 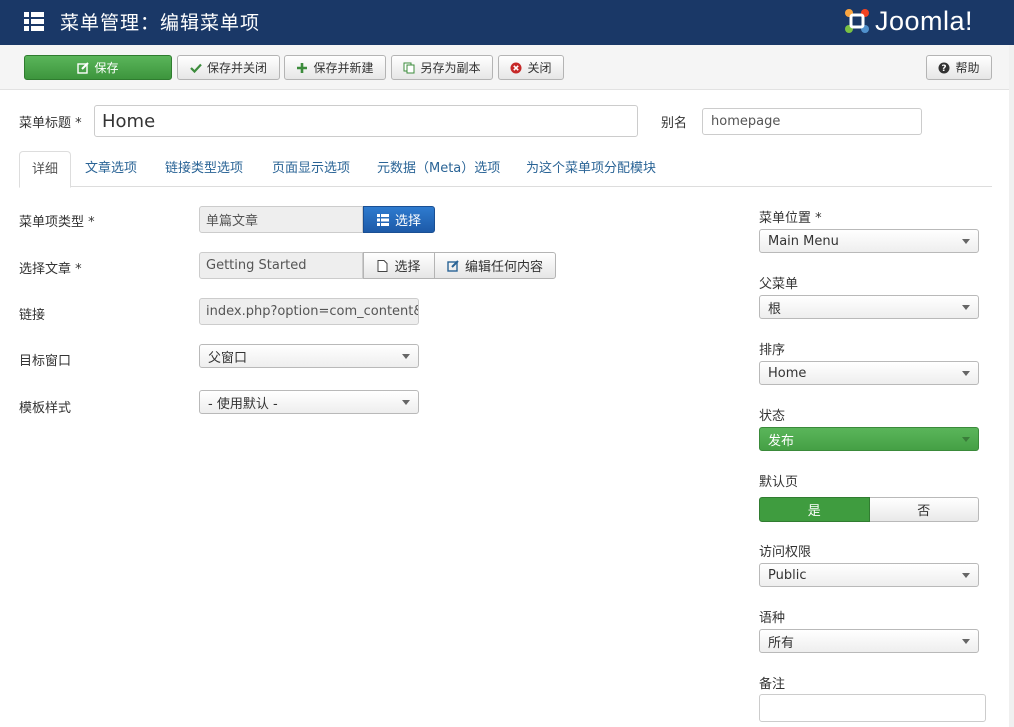 I want to click on article-field: Getting Started, so click(x=281, y=265).